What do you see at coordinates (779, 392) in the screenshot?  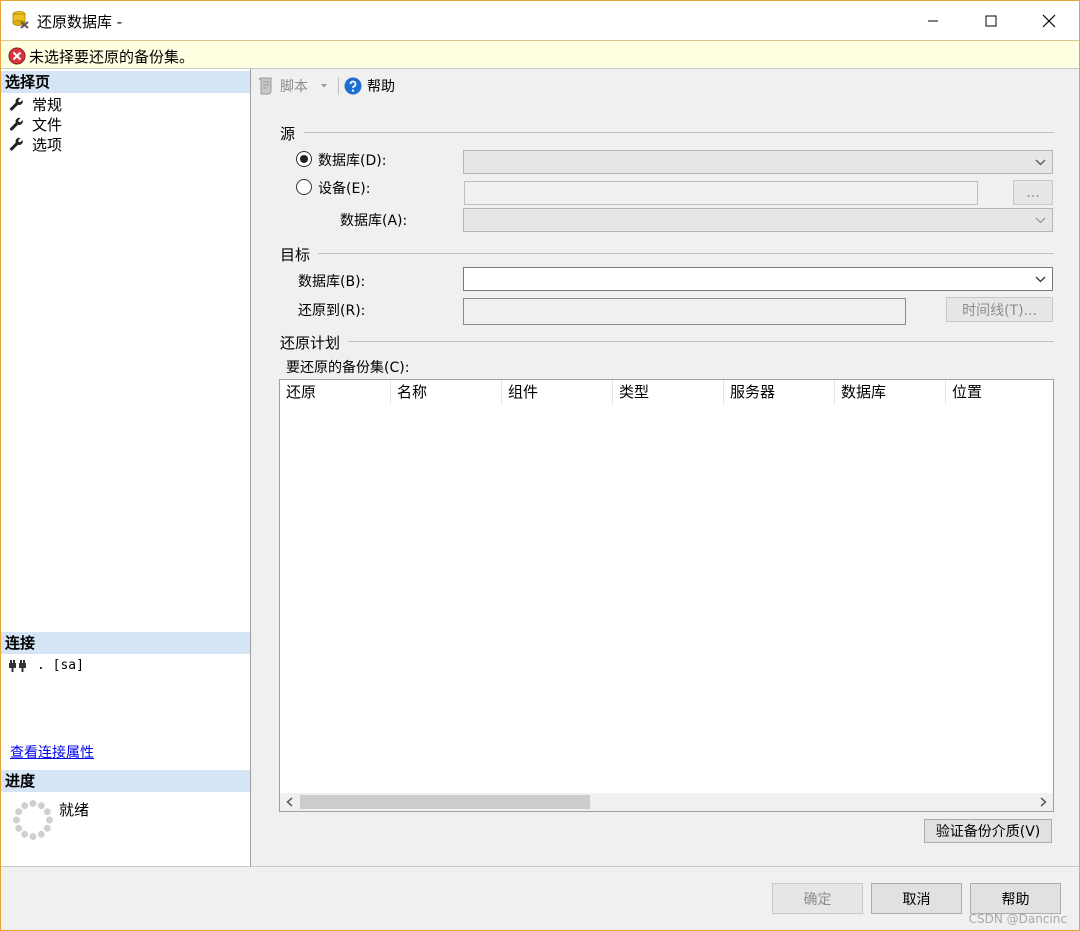 I see `column-header-server: 服务器` at bounding box center [779, 392].